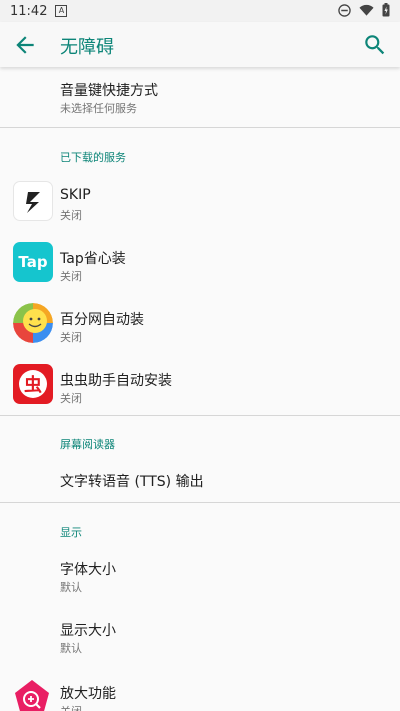  What do you see at coordinates (88, 570) in the screenshot?
I see `font-size-title: 字体大小` at bounding box center [88, 570].